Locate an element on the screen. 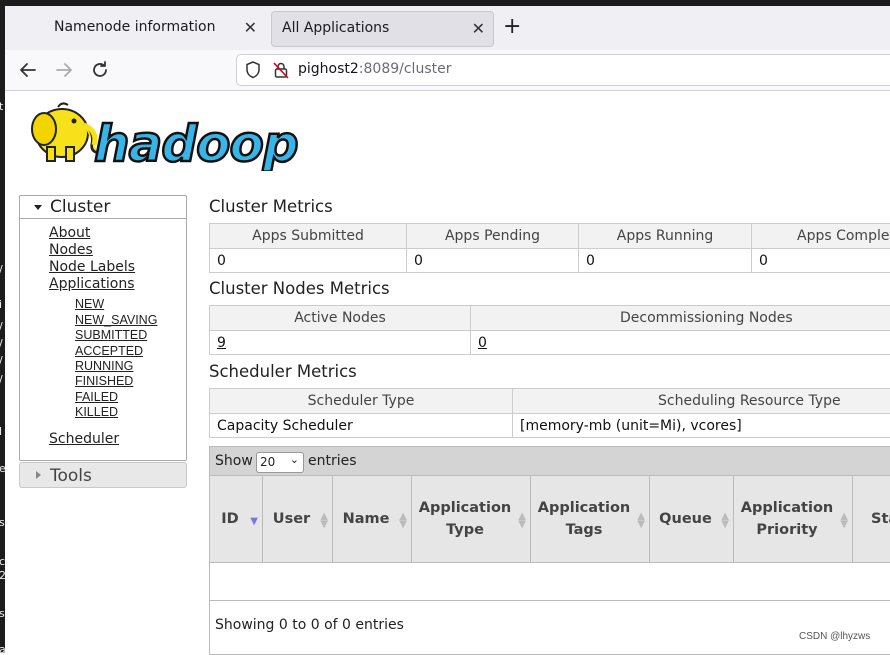 The image size is (890, 655). tab-label: Namenode information is located at coordinates (135, 27).